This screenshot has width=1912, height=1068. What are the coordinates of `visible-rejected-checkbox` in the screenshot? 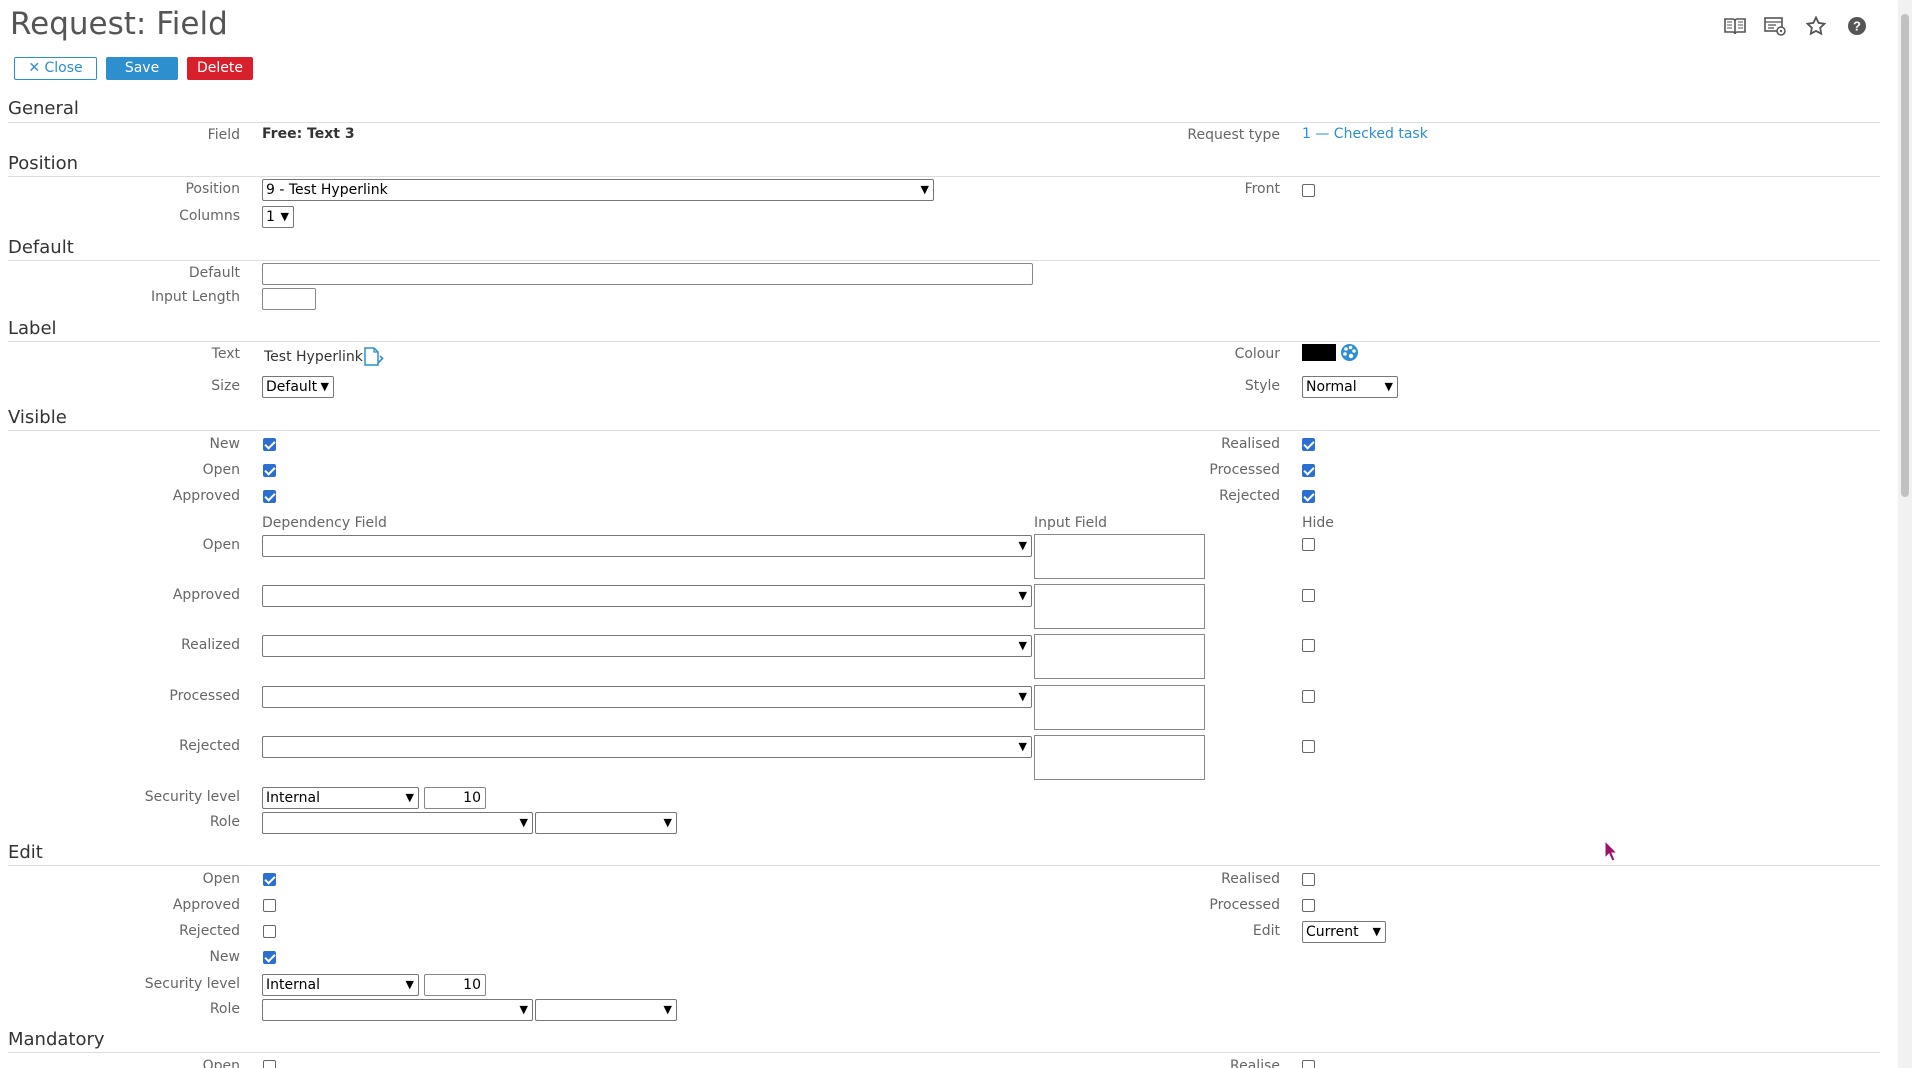 It's located at (1308, 496).